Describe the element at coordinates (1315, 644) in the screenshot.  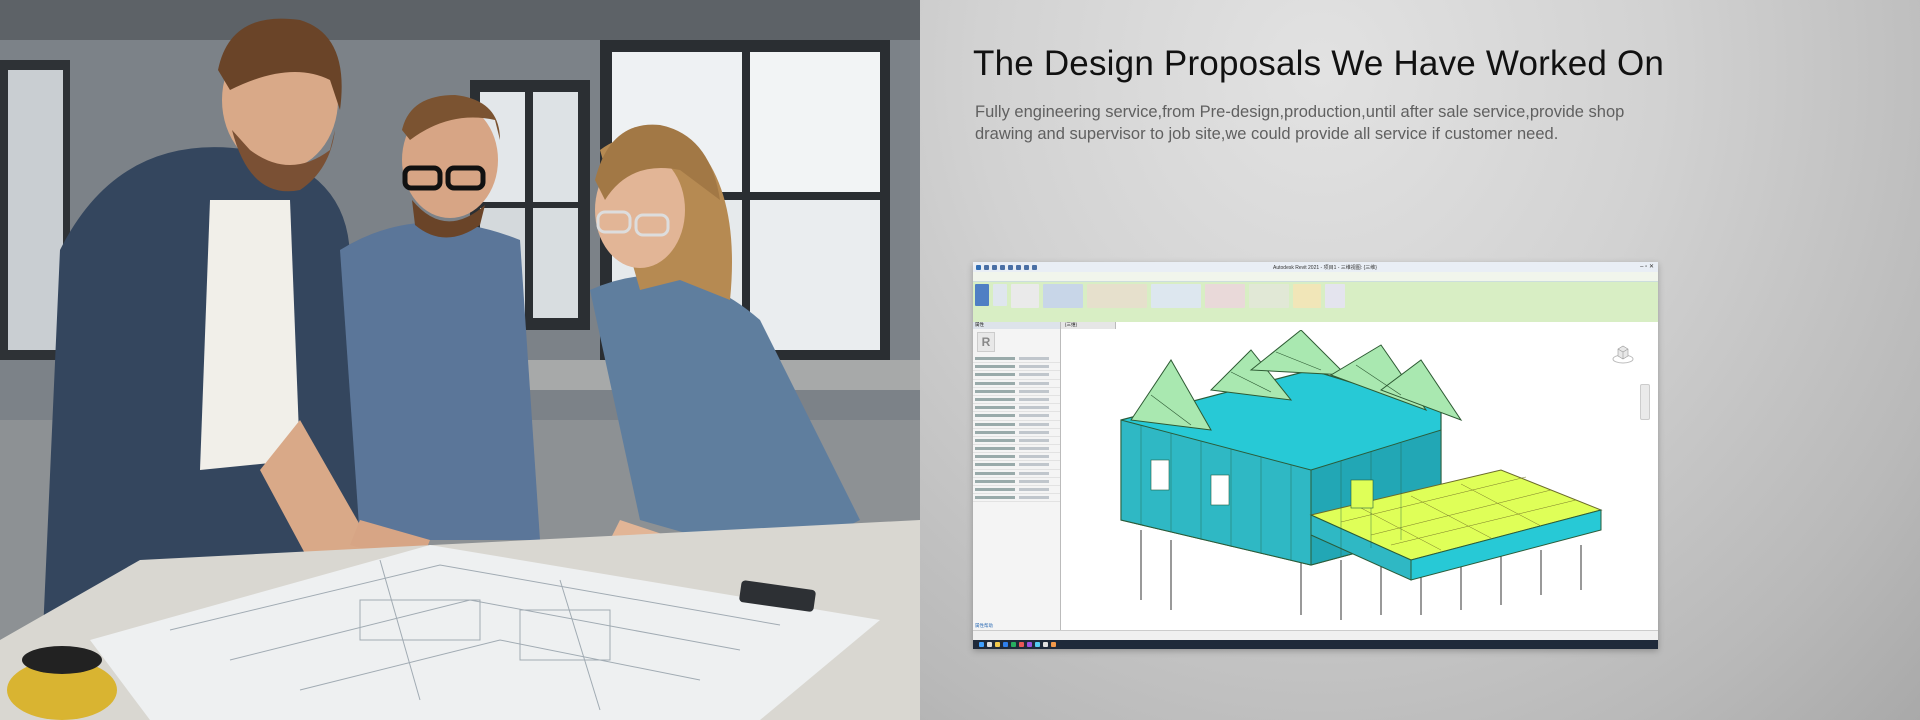
I see `windows-taskbar` at that location.